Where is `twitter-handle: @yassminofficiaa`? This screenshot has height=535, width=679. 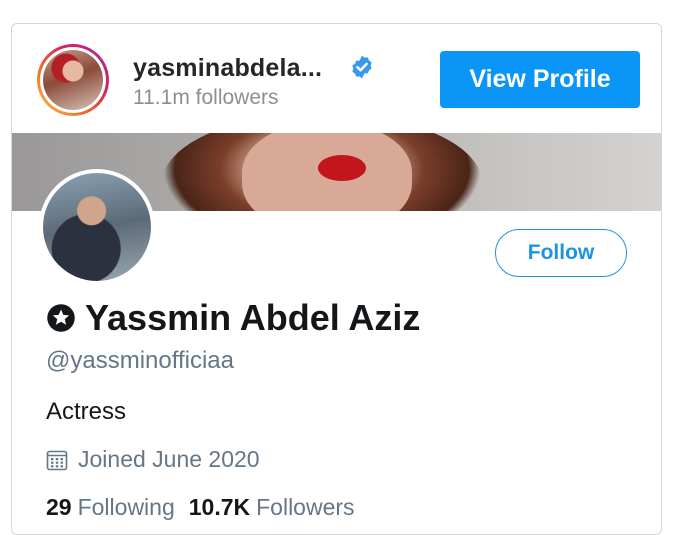
twitter-handle: @yassminofficiaa is located at coordinates (140, 360).